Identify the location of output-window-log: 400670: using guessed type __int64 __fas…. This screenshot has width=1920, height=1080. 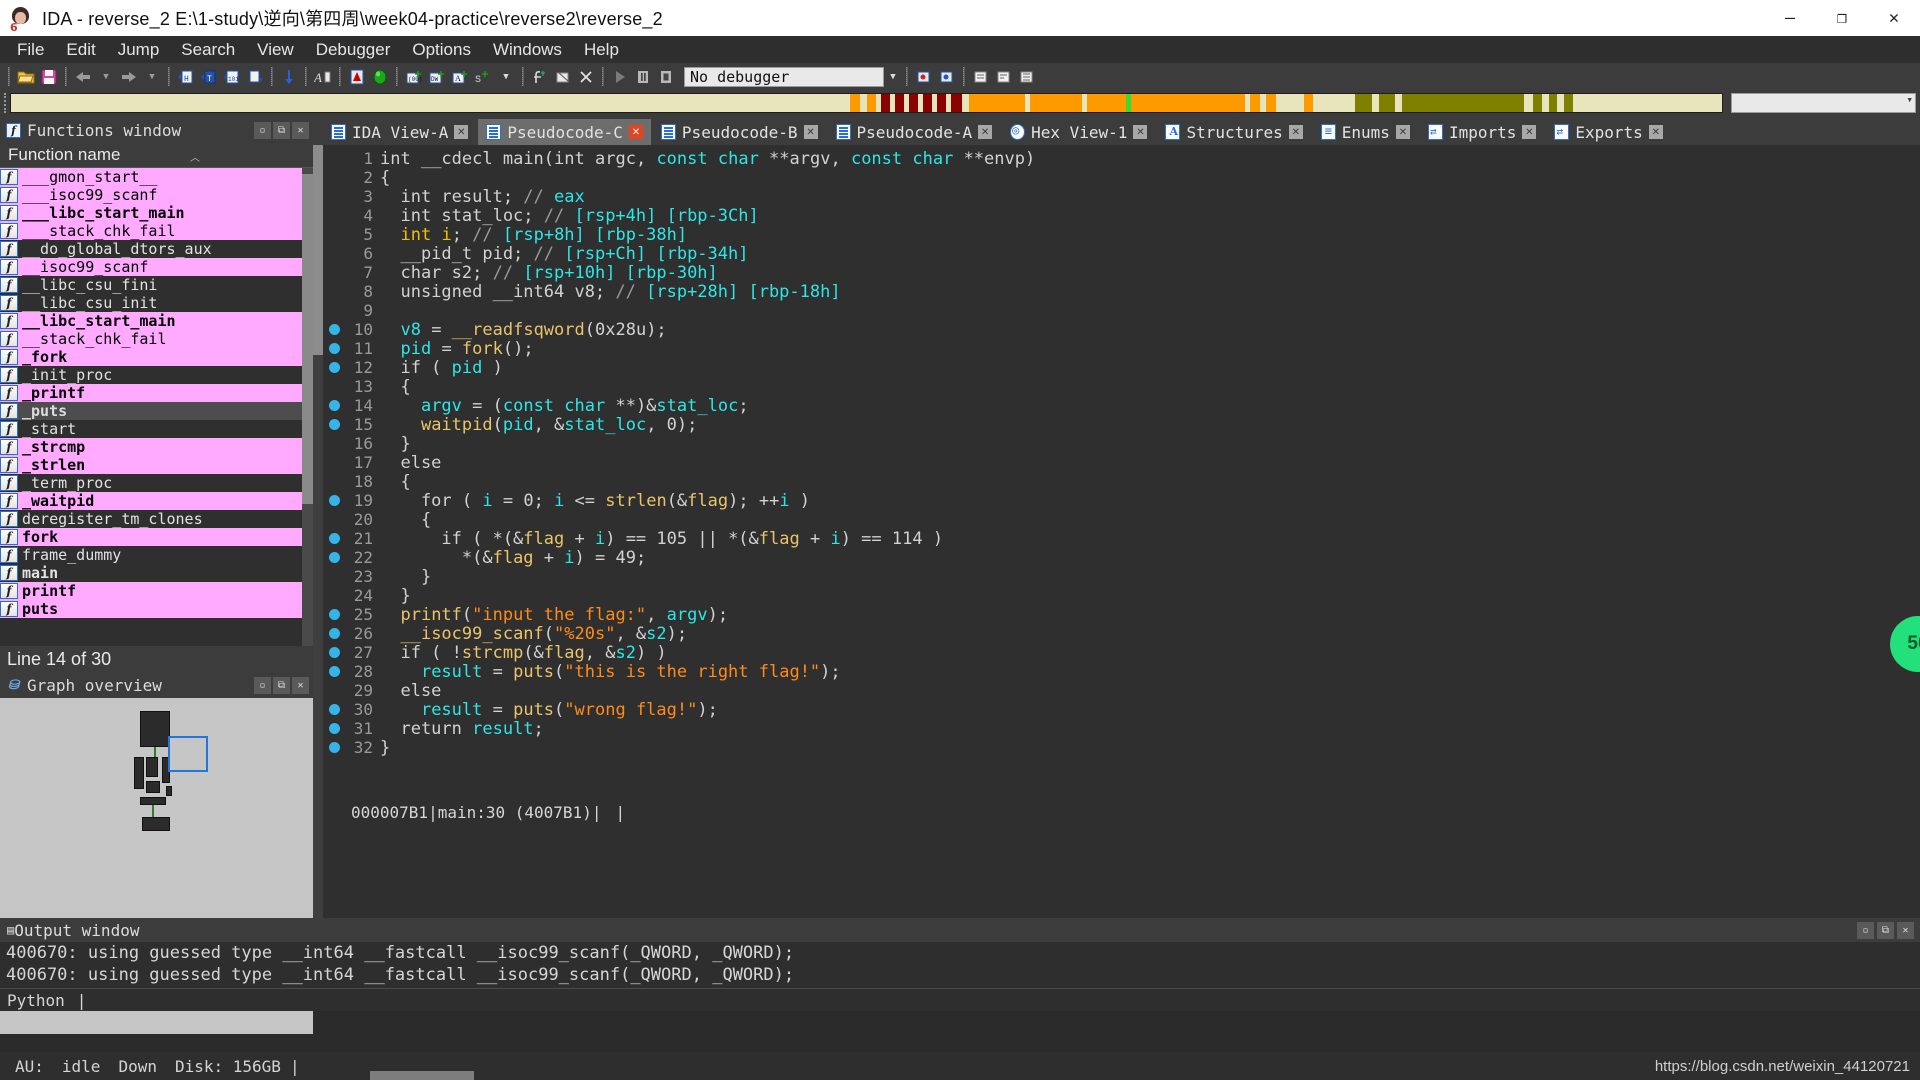
(960, 965).